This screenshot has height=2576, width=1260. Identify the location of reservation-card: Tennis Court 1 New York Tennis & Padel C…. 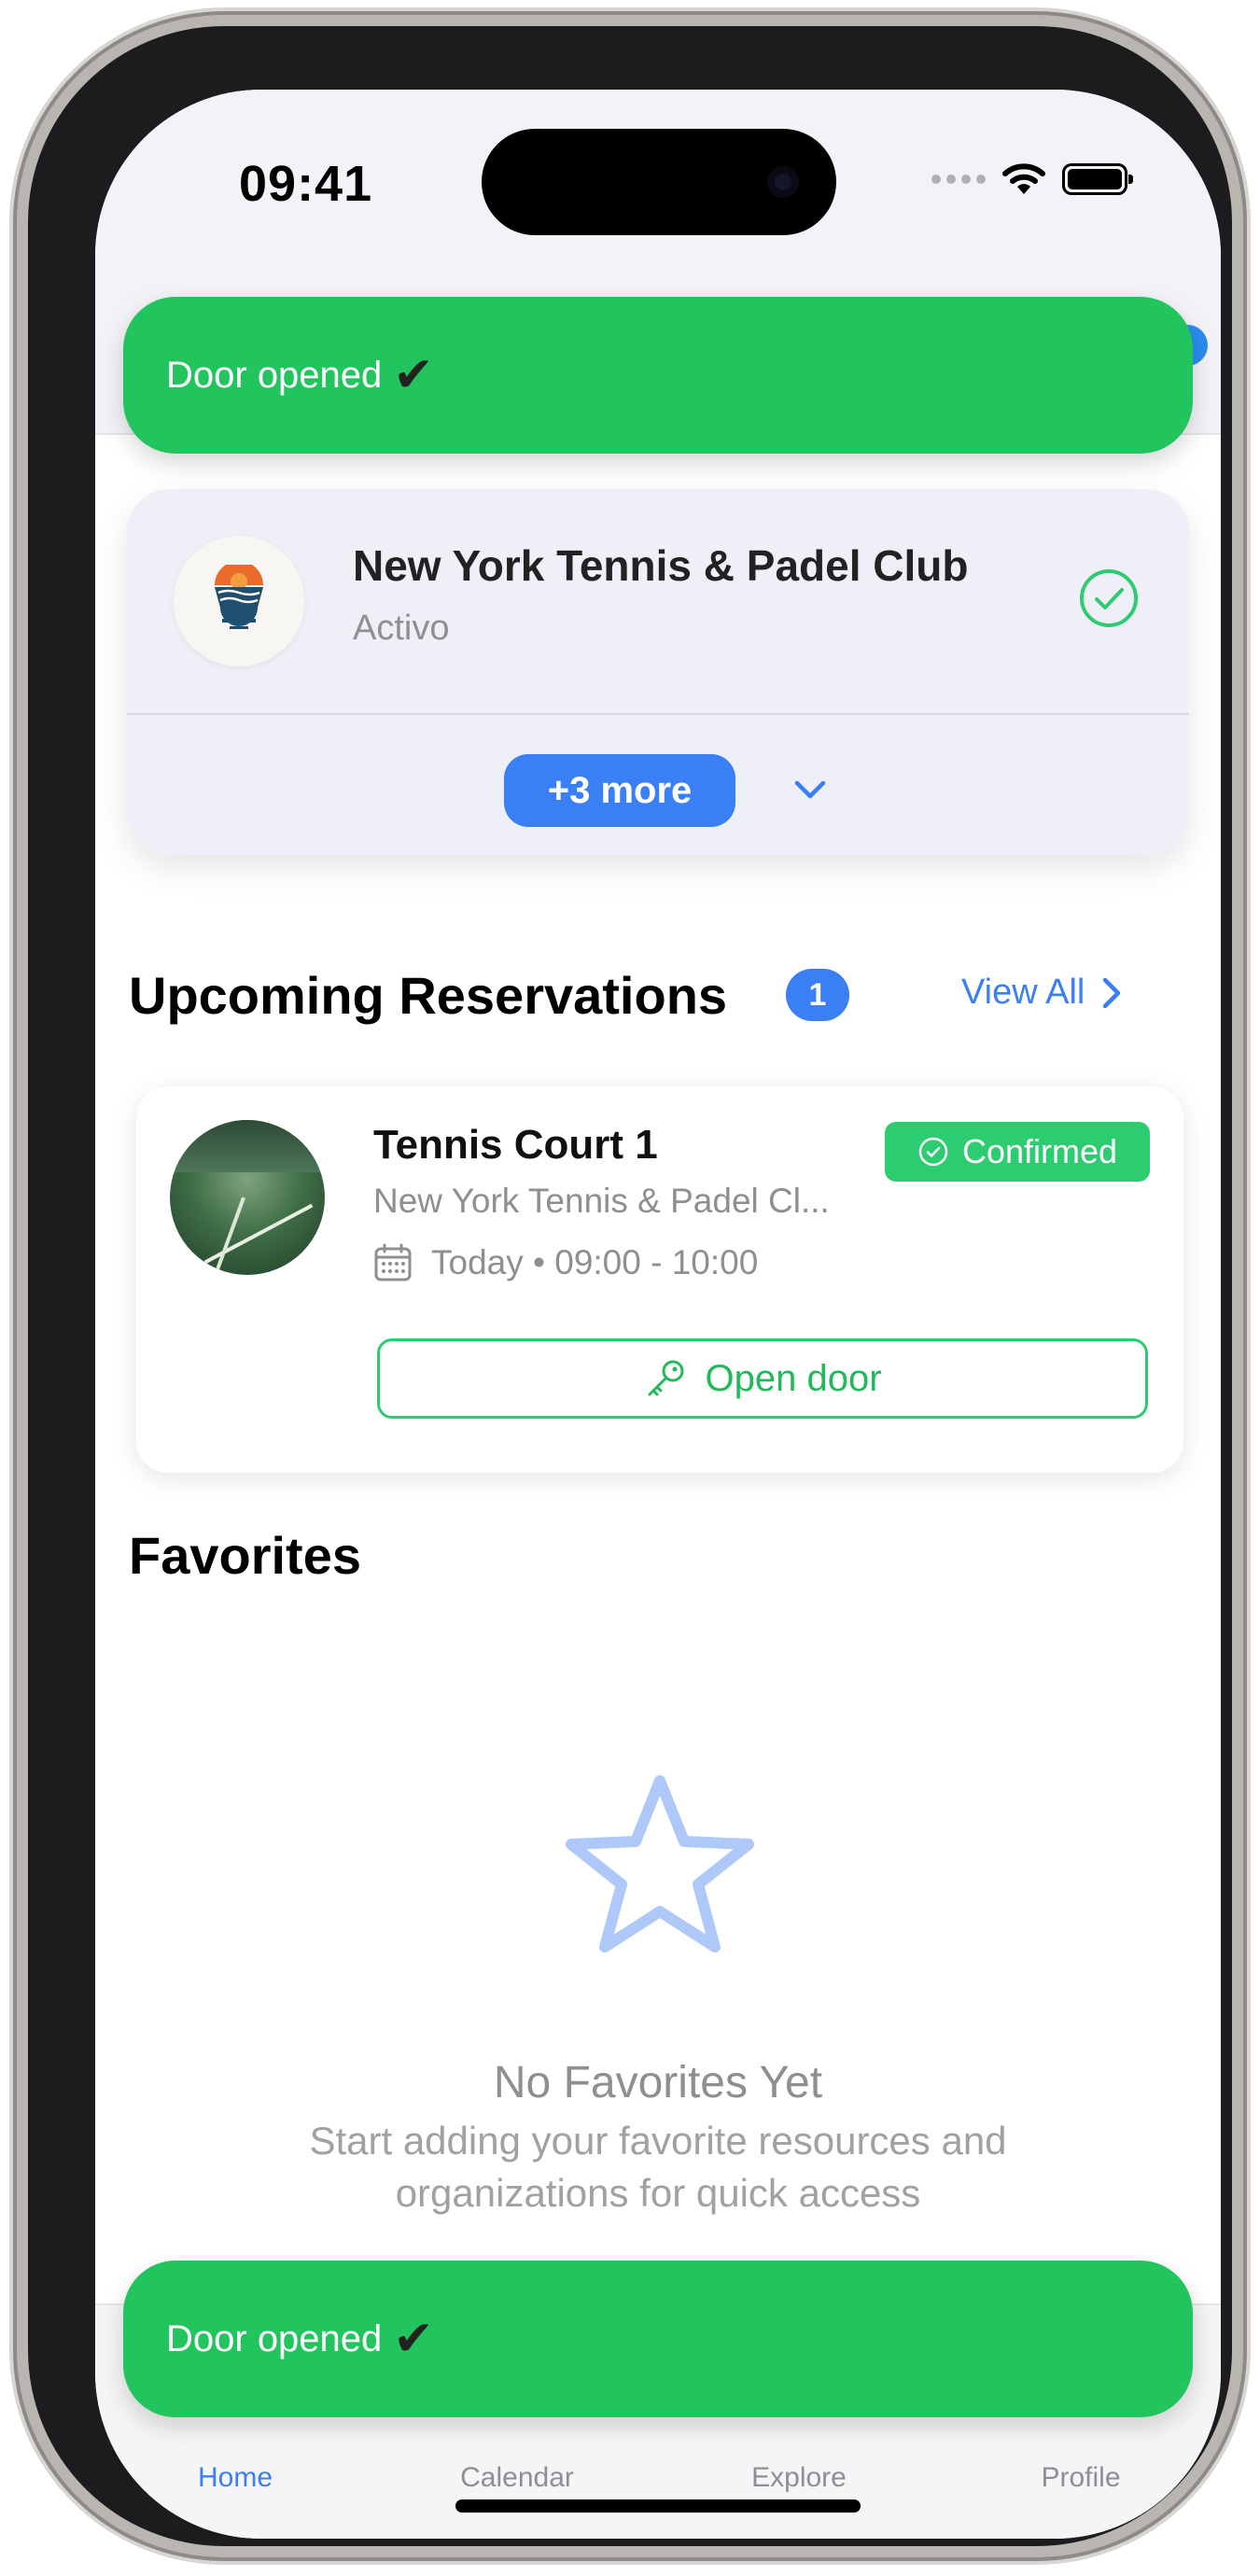
(659, 1279).